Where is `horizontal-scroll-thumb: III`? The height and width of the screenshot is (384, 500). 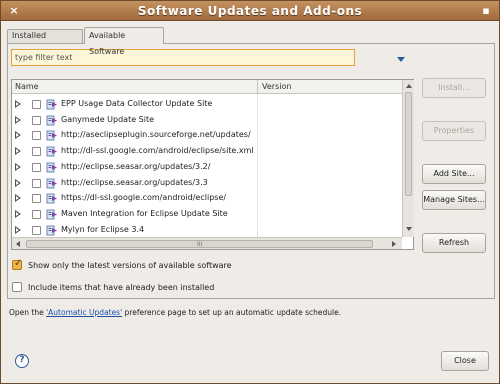
horizontal-scroll-thumb: III is located at coordinates (199, 244).